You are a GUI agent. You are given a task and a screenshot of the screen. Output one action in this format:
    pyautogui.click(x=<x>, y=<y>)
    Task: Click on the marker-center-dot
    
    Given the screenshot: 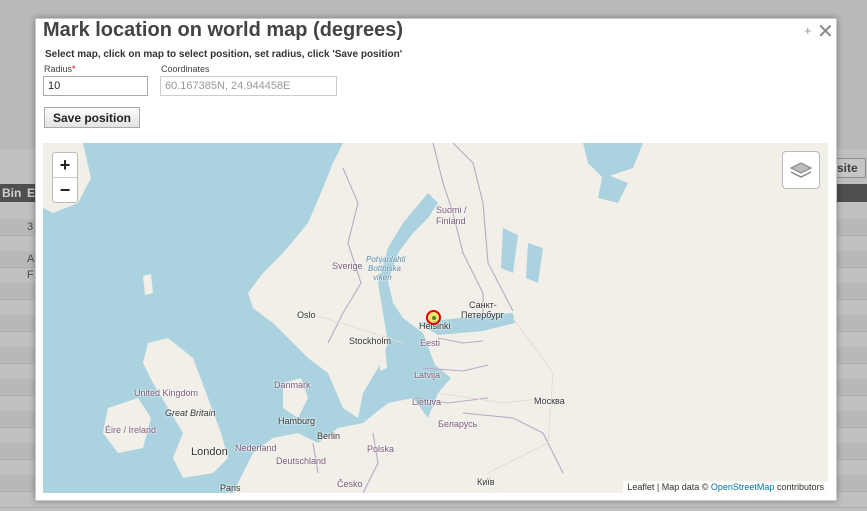 What is the action you would take?
    pyautogui.click(x=434, y=318)
    